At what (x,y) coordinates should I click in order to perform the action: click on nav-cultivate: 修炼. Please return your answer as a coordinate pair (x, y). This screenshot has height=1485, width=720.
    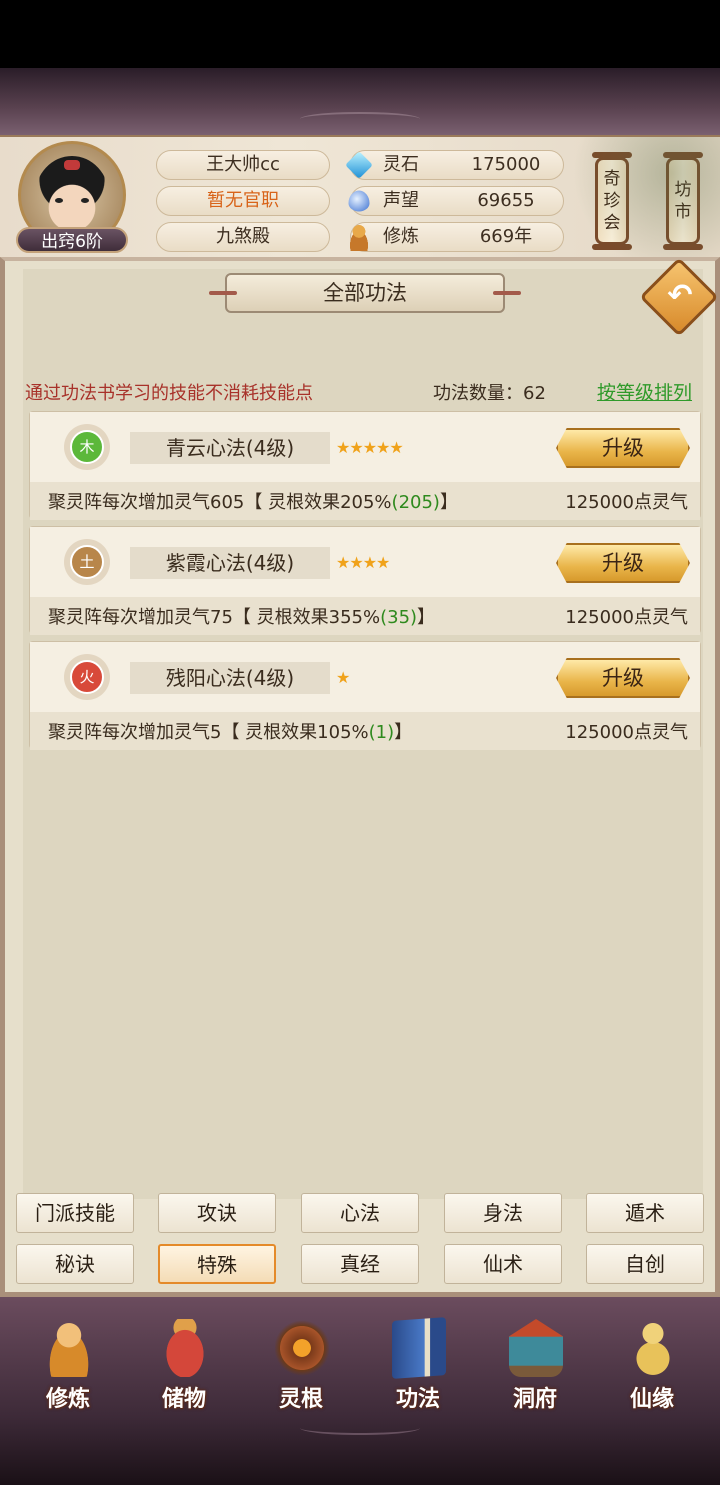
    Looking at the image, I should click on (68, 1365).